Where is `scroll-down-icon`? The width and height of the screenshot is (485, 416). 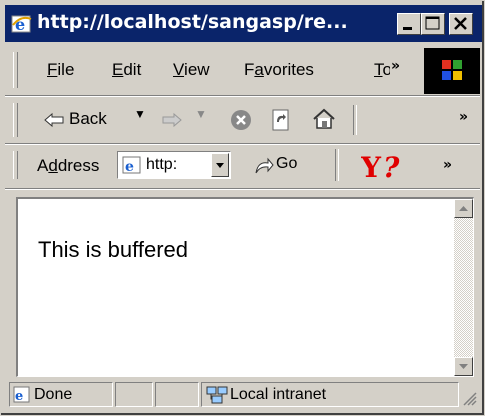
scroll-down-icon is located at coordinates (463, 366).